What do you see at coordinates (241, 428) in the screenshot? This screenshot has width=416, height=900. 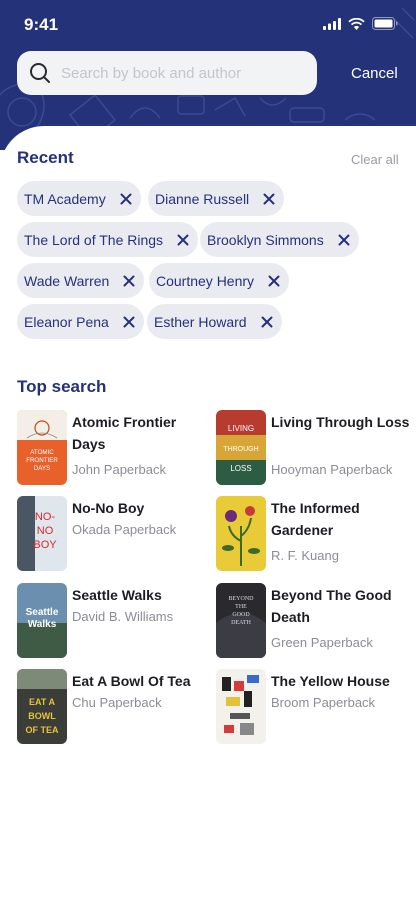 I see `svg-text: LIVING` at bounding box center [241, 428].